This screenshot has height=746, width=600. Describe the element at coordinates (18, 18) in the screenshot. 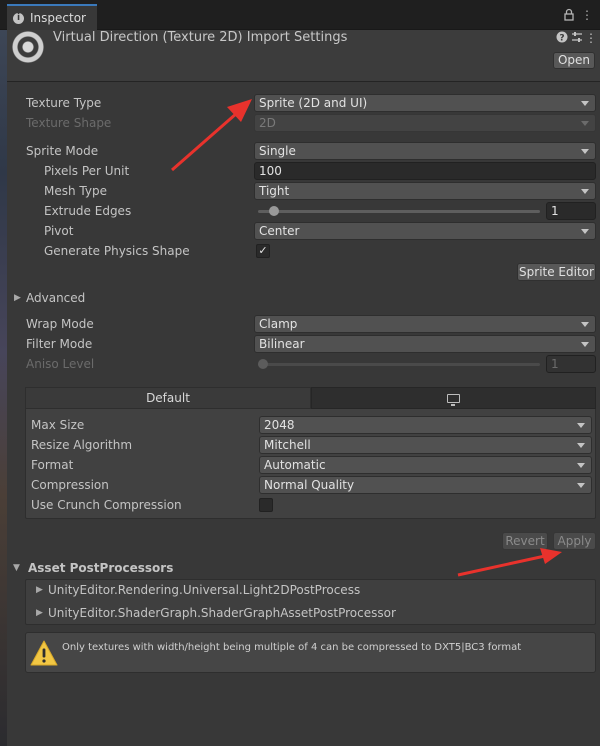

I see `info-icon: i` at that location.